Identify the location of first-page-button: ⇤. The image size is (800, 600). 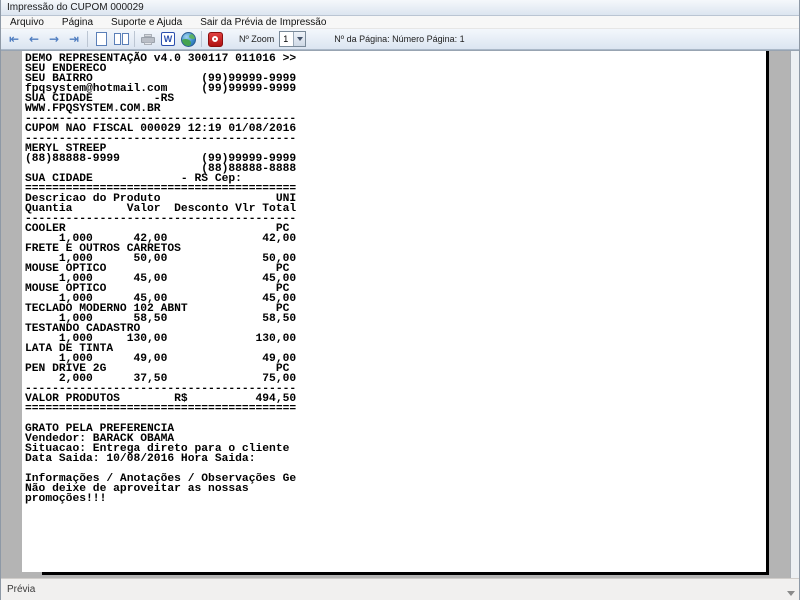
(14, 39).